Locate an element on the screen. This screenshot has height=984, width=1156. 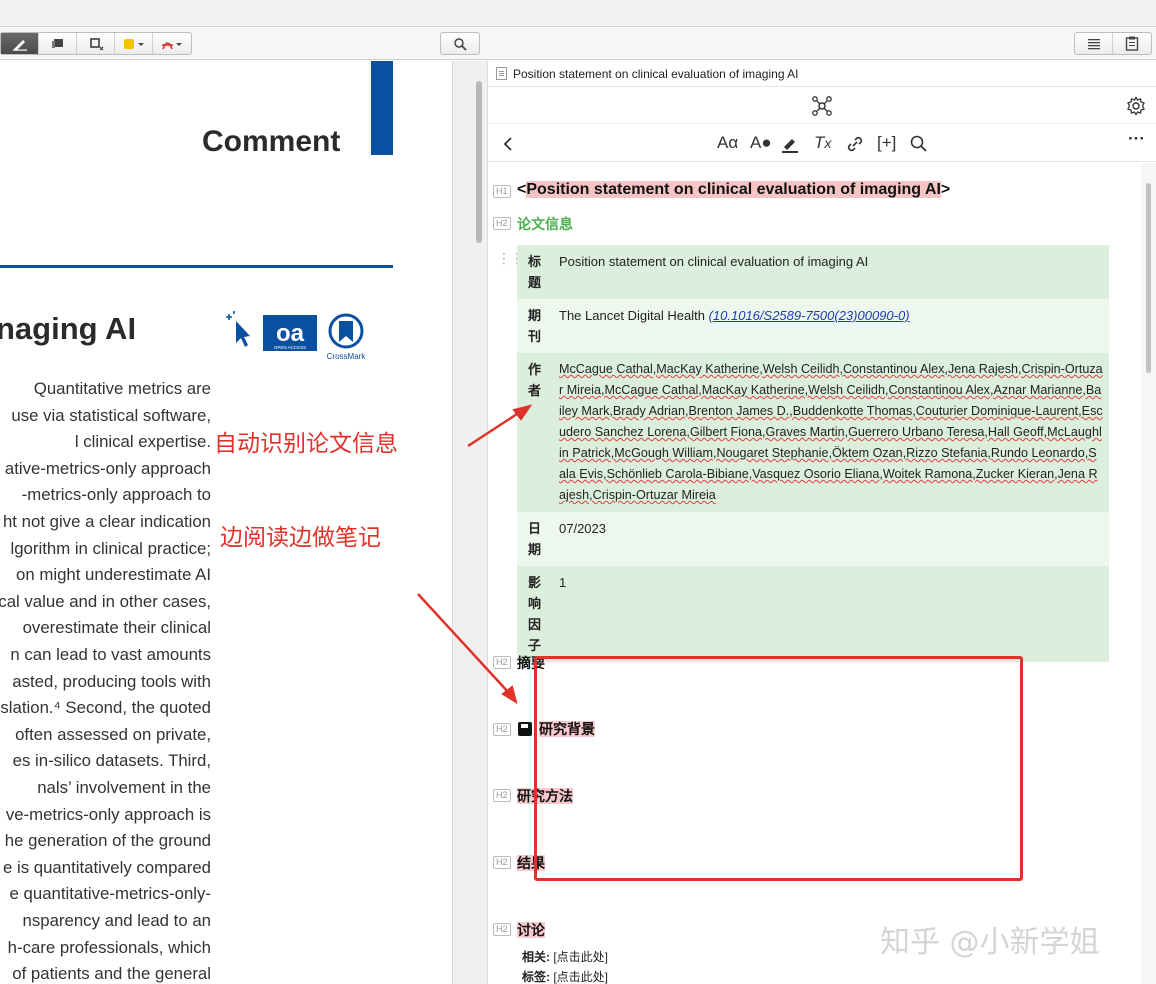
clipboard-icon is located at coordinates (1132, 43).